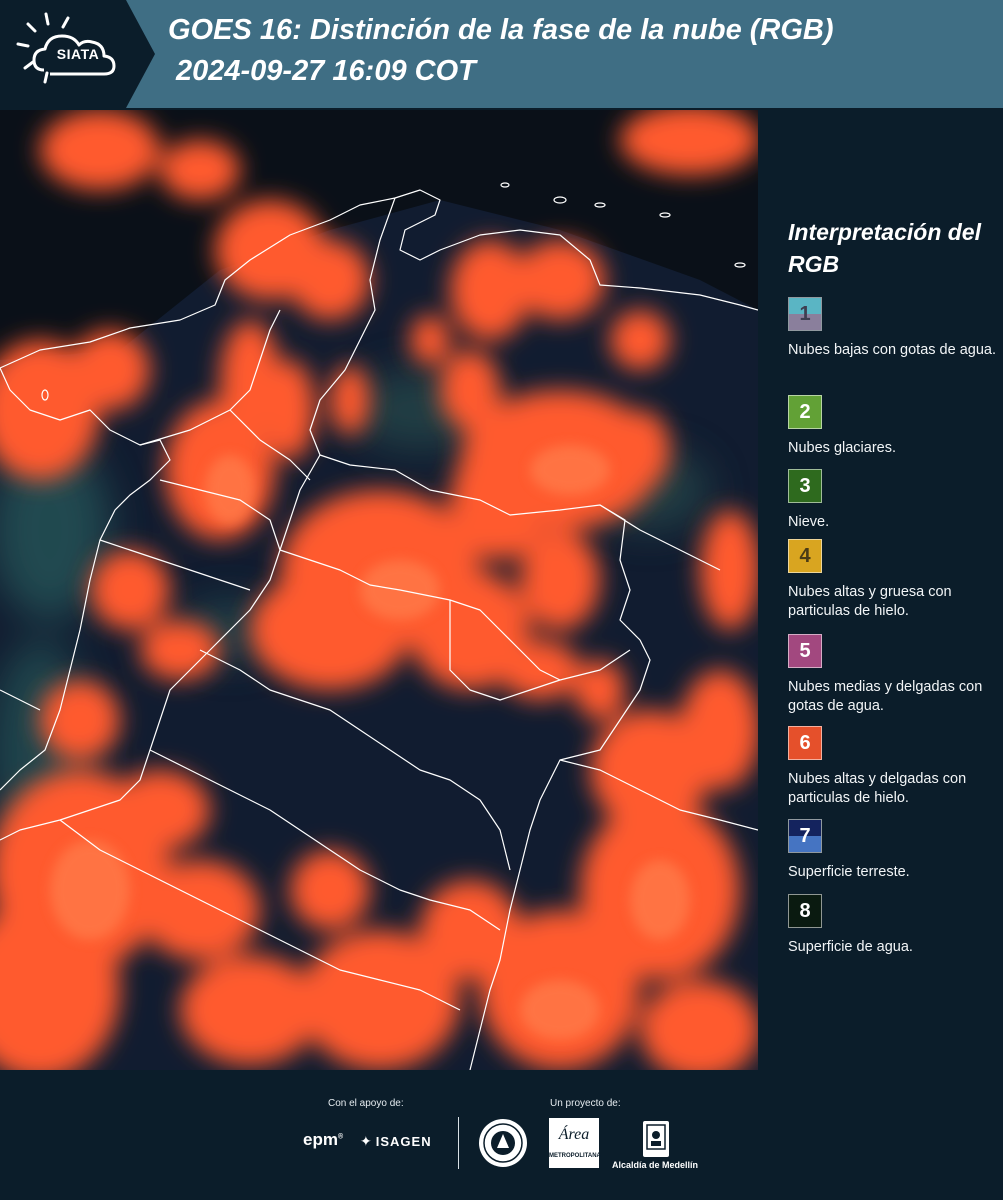 The image size is (1003, 1200). I want to click on legend-item-8: 8 Superficie de agua., so click(894, 925).